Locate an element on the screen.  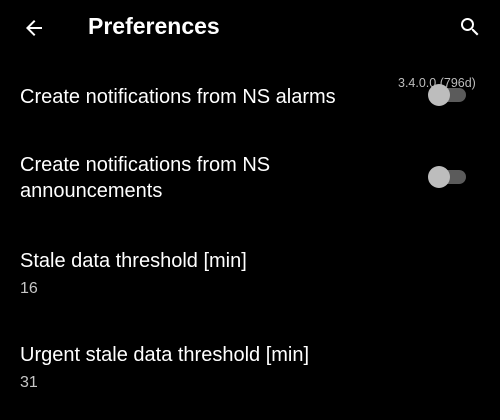
search-icon is located at coordinates (470, 27).